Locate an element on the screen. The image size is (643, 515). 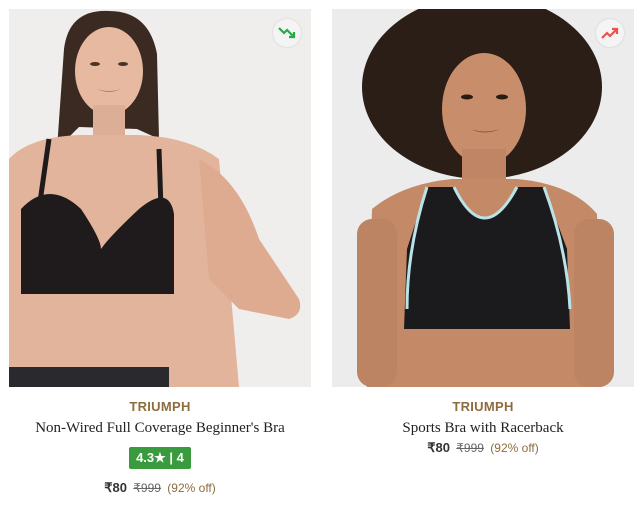
product-name: Non-Wired Full Coverage Beginner's Bra is located at coordinates (160, 428).